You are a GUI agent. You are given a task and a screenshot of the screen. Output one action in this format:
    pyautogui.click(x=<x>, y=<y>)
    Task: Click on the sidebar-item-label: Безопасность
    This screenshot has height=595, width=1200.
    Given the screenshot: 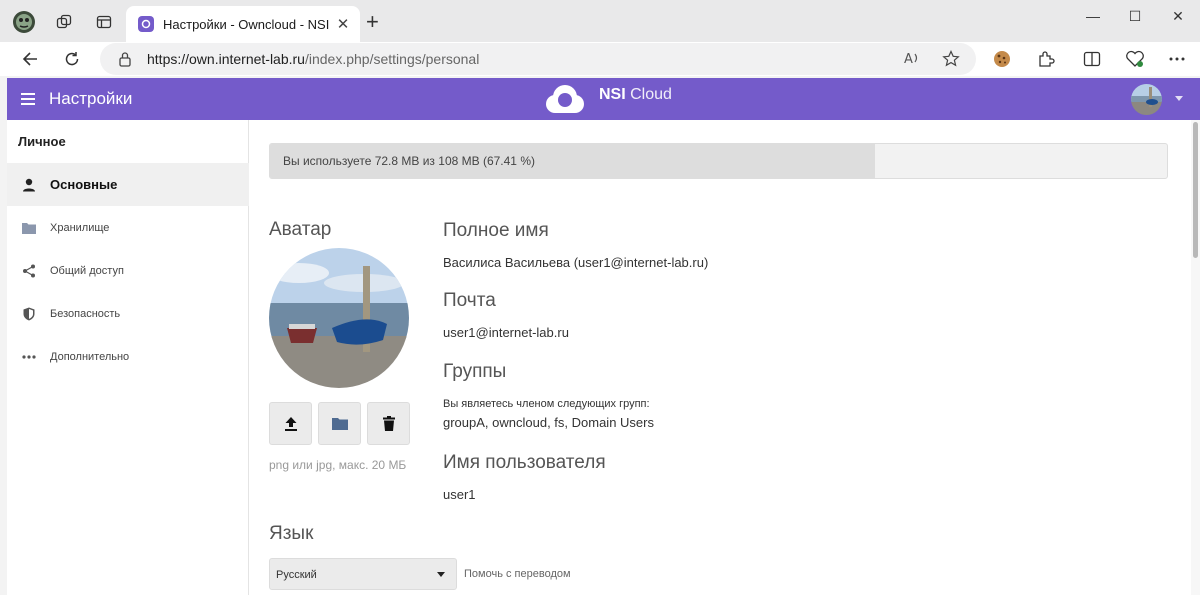 What is the action you would take?
    pyautogui.click(x=85, y=313)
    